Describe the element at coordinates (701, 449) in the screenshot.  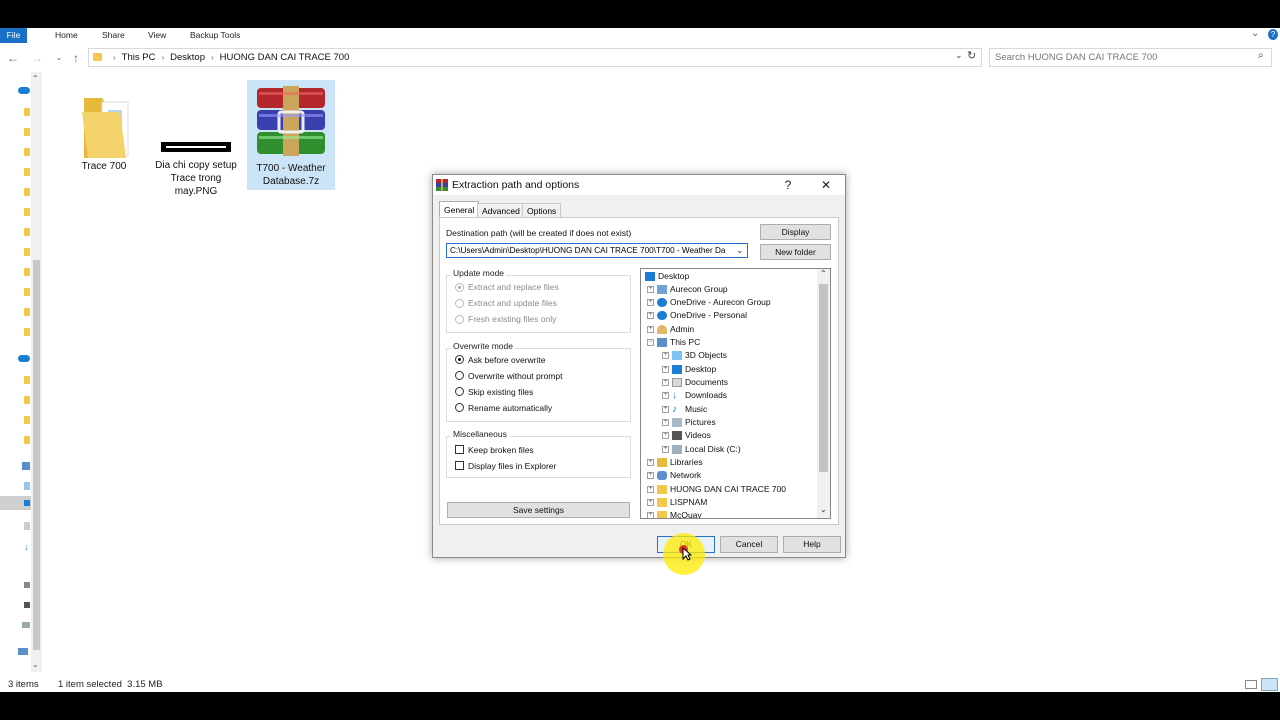
I see `tree-item-local-disk: + Local Disk (C:)` at that location.